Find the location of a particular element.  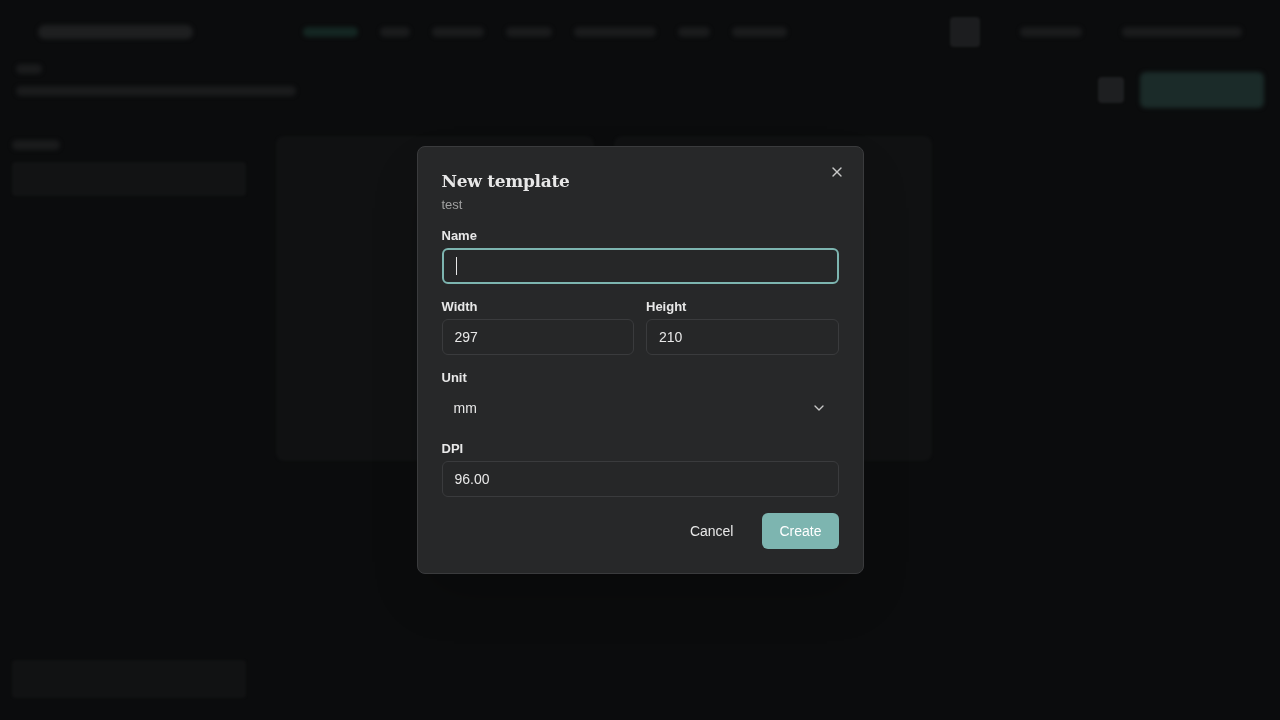

field-label: Width is located at coordinates (460, 307).